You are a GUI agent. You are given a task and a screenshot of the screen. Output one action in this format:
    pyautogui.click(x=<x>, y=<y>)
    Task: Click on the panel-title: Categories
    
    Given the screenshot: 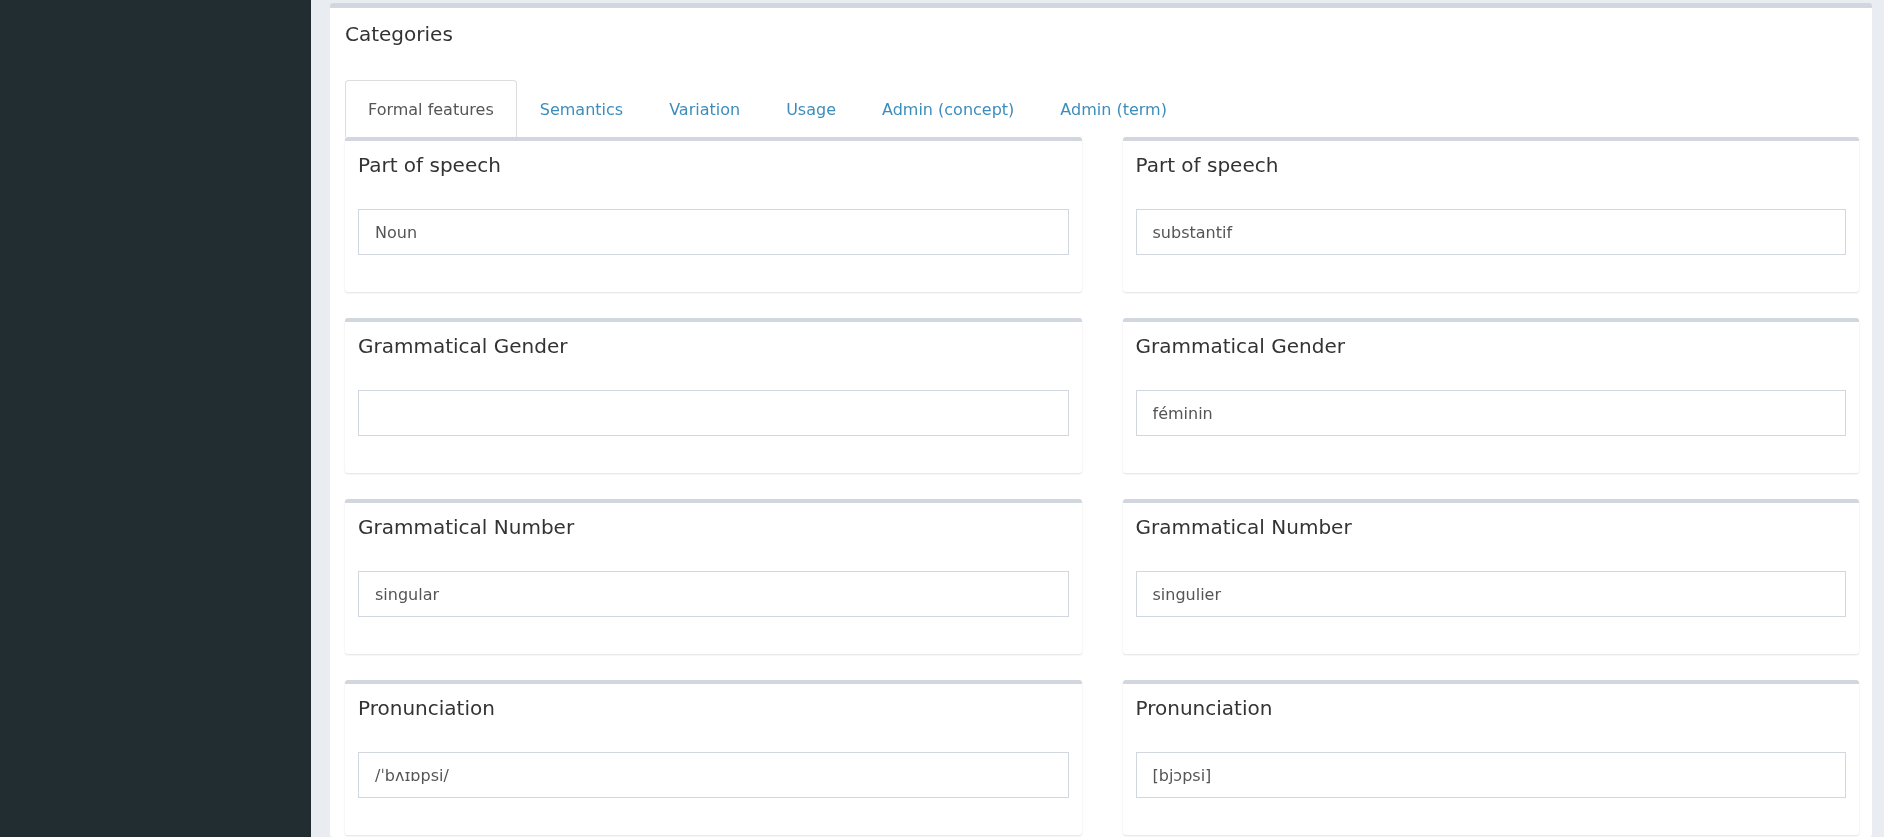 What is the action you would take?
    pyautogui.click(x=399, y=34)
    